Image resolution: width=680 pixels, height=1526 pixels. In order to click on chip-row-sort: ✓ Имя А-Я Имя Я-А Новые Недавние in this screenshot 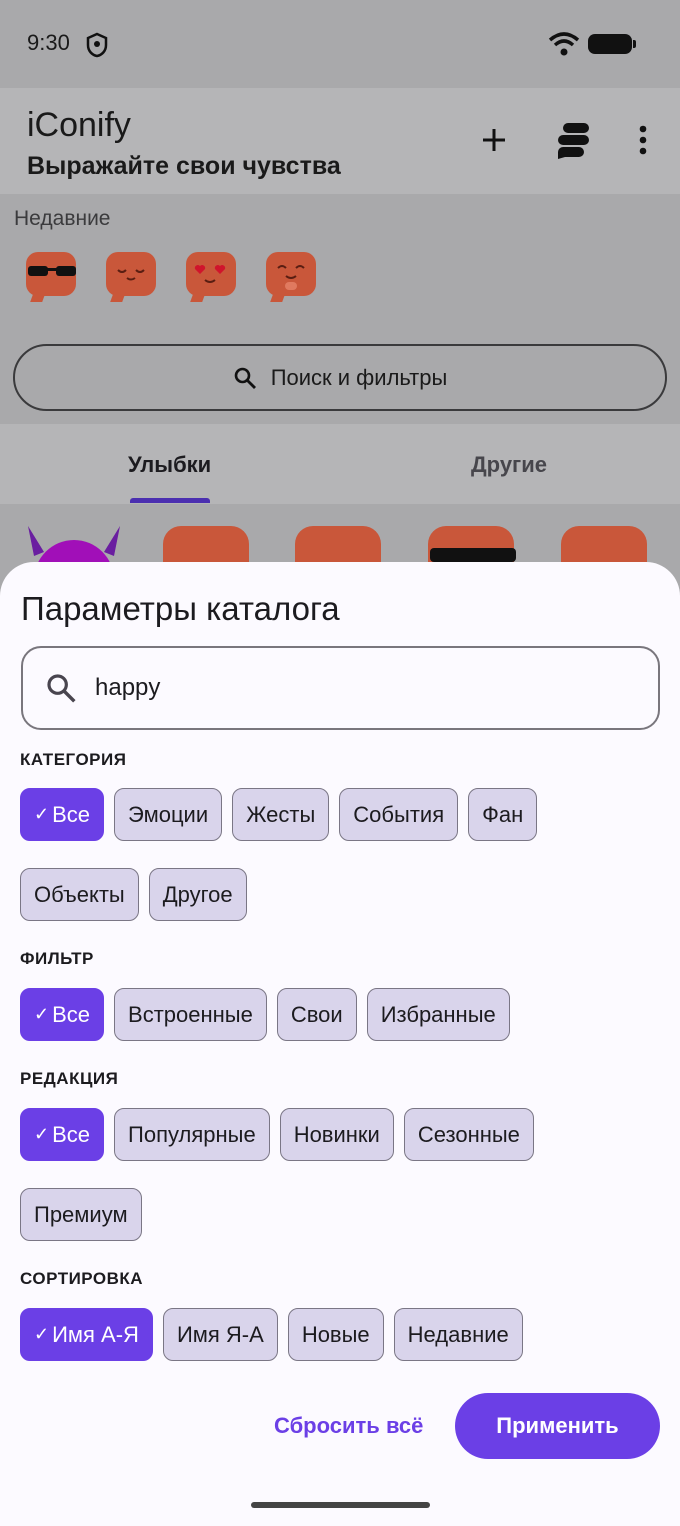, I will do `click(271, 1334)`.